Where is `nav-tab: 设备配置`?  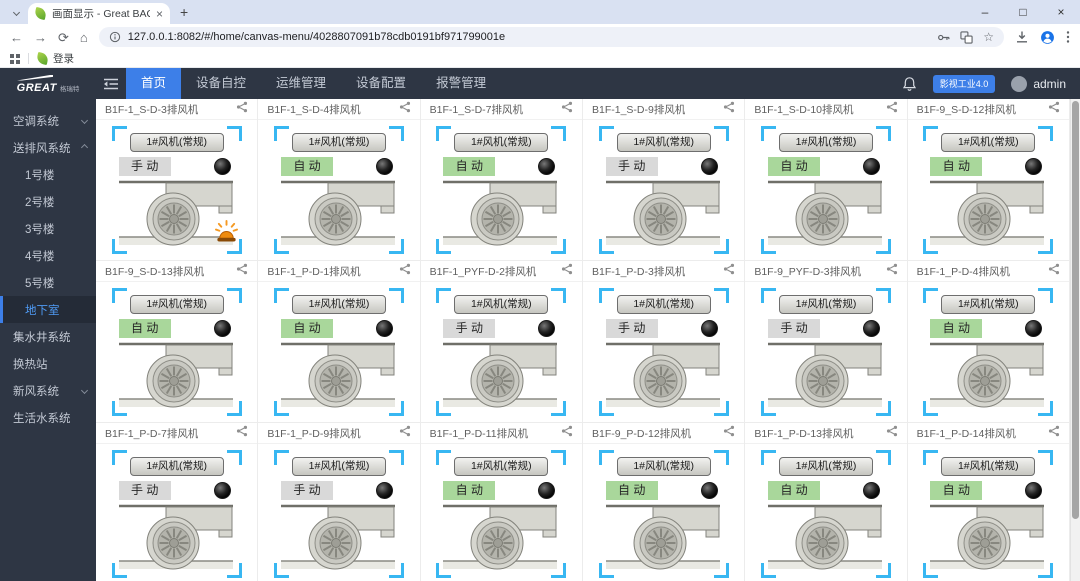
nav-tab: 设备配置 is located at coordinates (381, 83).